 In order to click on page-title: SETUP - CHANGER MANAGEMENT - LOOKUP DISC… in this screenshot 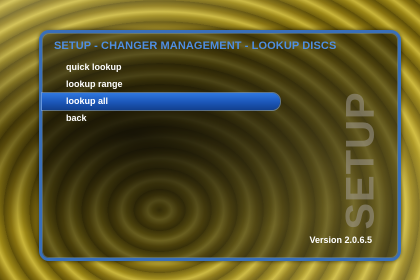, I will do `click(195, 46)`.